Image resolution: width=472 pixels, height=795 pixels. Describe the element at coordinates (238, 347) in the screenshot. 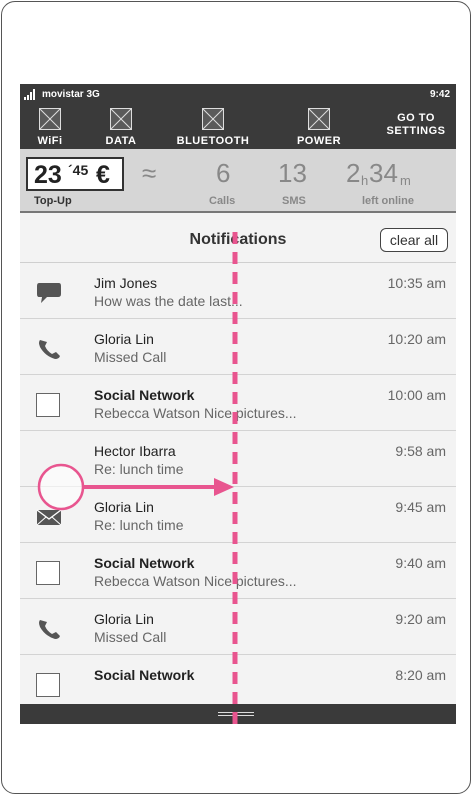

I see `notification-row: Gloria Lin Missed Call 10:20 am` at that location.